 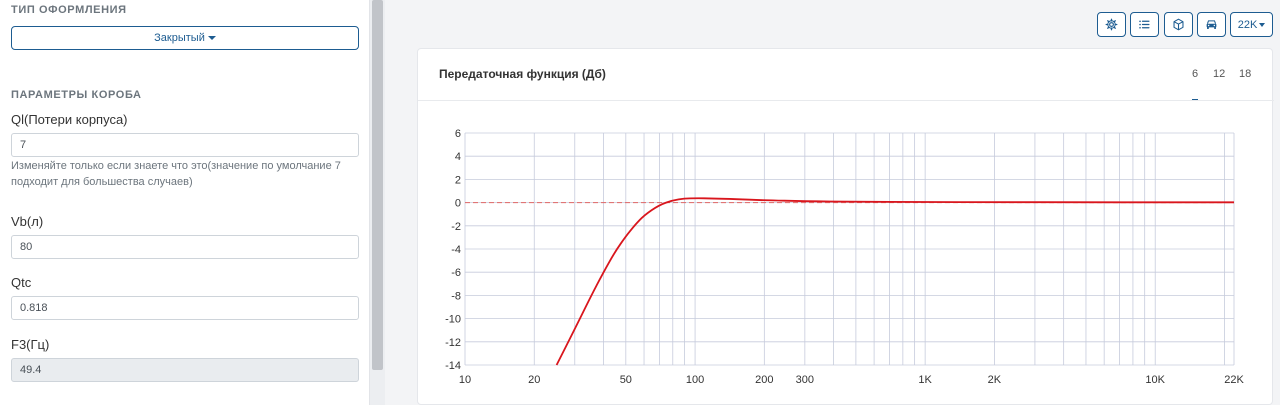 What do you see at coordinates (465, 380) in the screenshot?
I see `x-tick-label: 10` at bounding box center [465, 380].